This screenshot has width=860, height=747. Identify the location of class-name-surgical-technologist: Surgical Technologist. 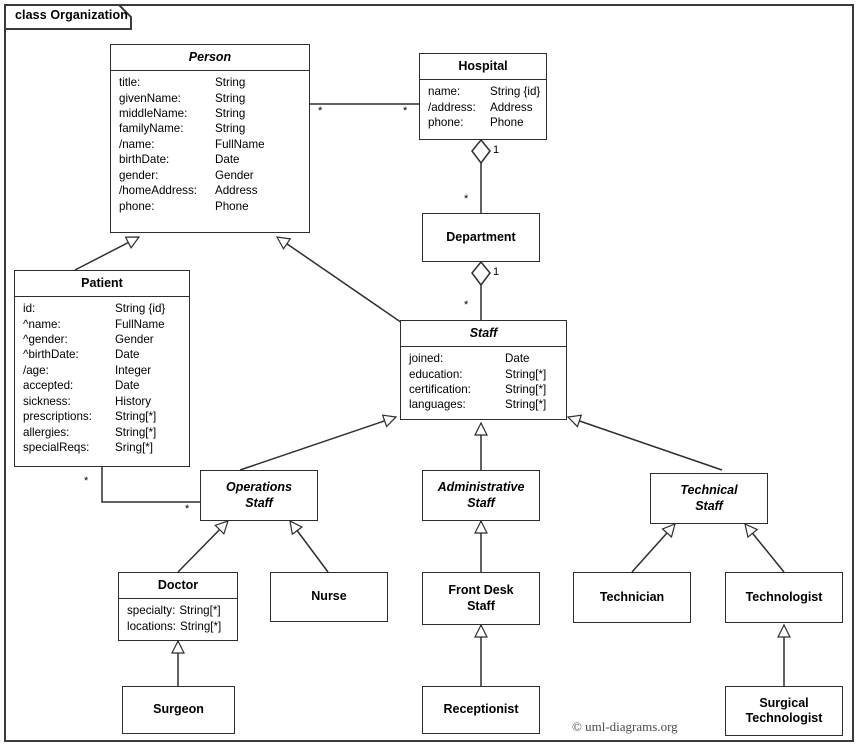
(784, 710).